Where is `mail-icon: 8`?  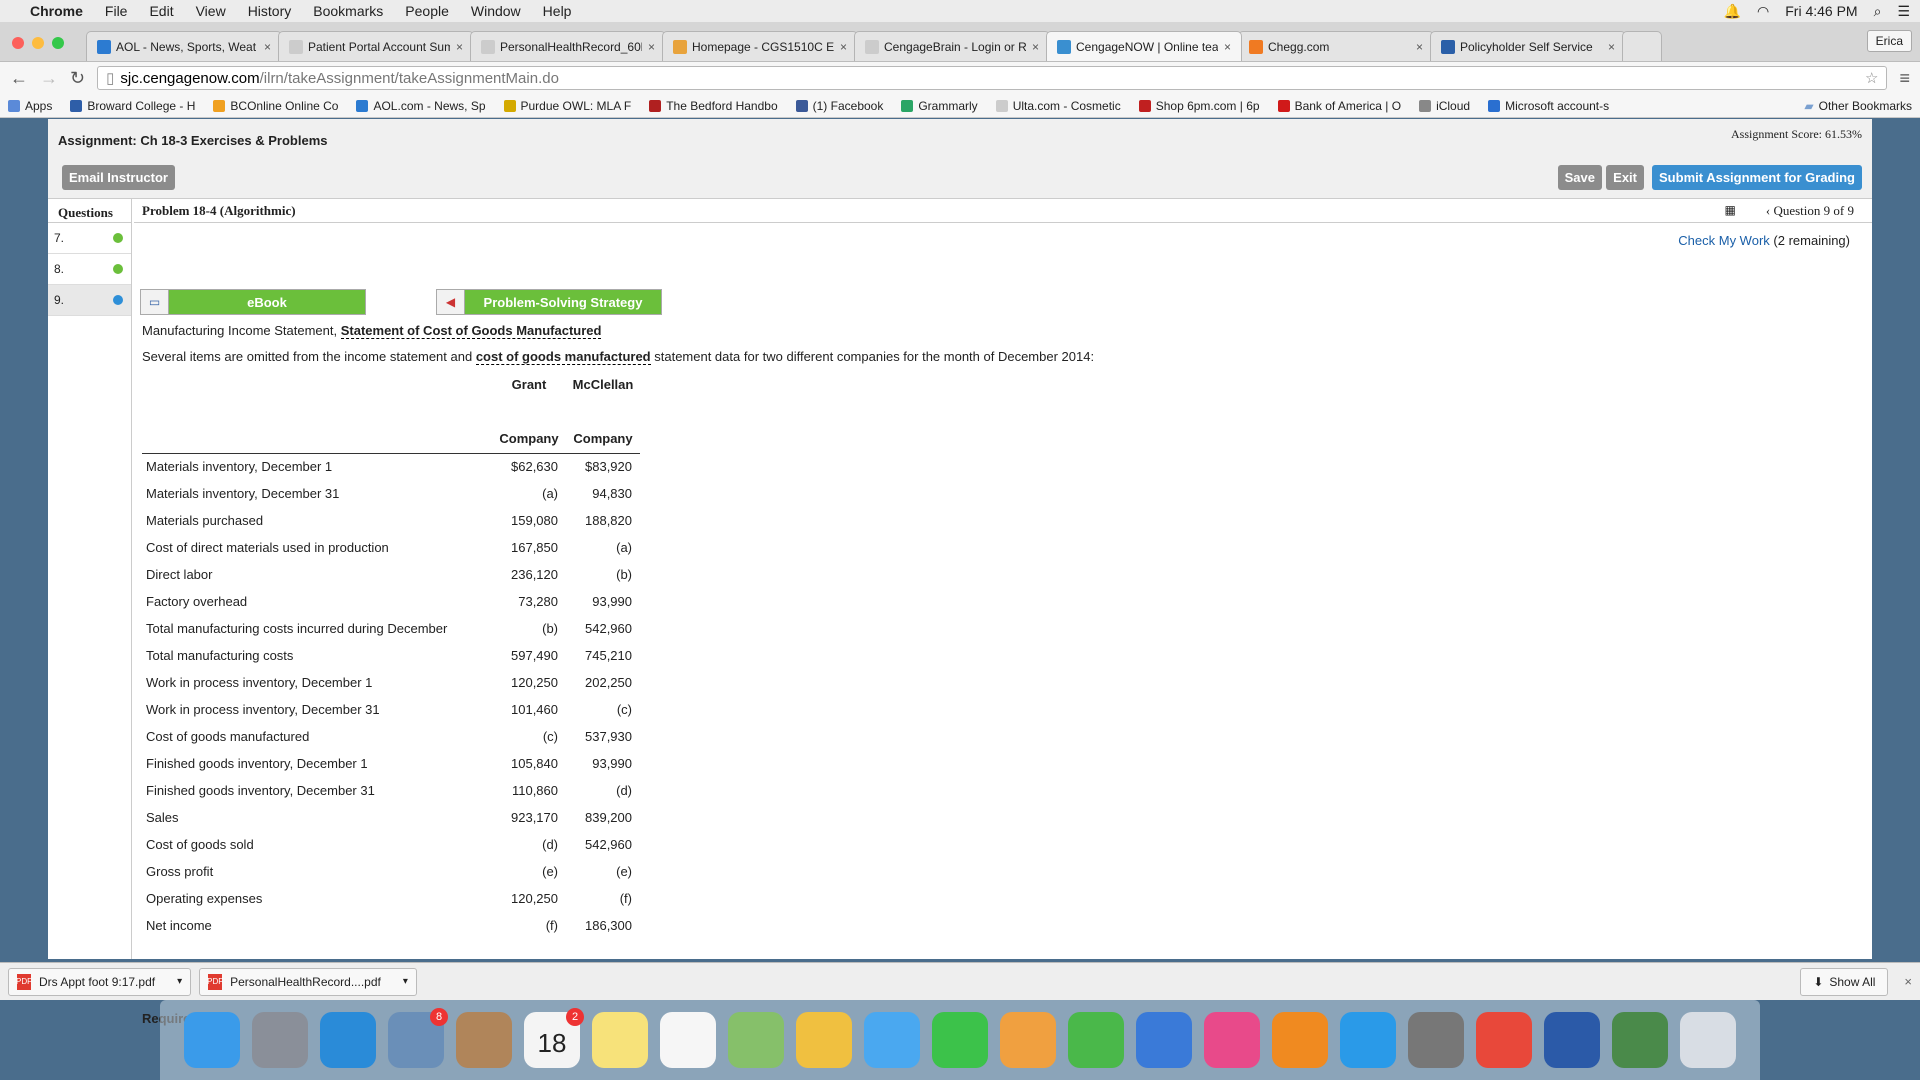
mail-icon: 8 is located at coordinates (418, 1038).